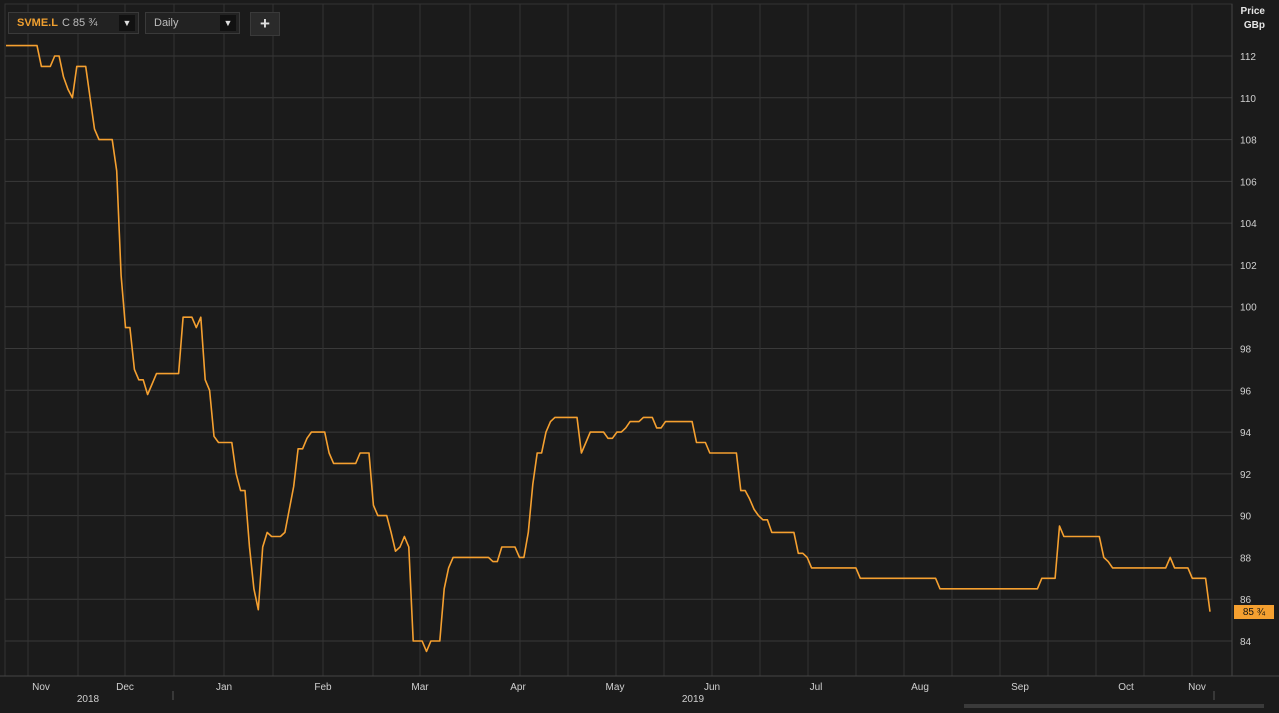 The height and width of the screenshot is (713, 1279). What do you see at coordinates (265, 24) in the screenshot?
I see `add-button: +` at bounding box center [265, 24].